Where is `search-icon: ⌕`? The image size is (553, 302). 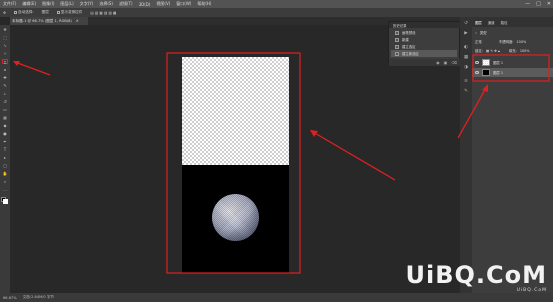 search-icon: ⌕ is located at coordinates (476, 33).